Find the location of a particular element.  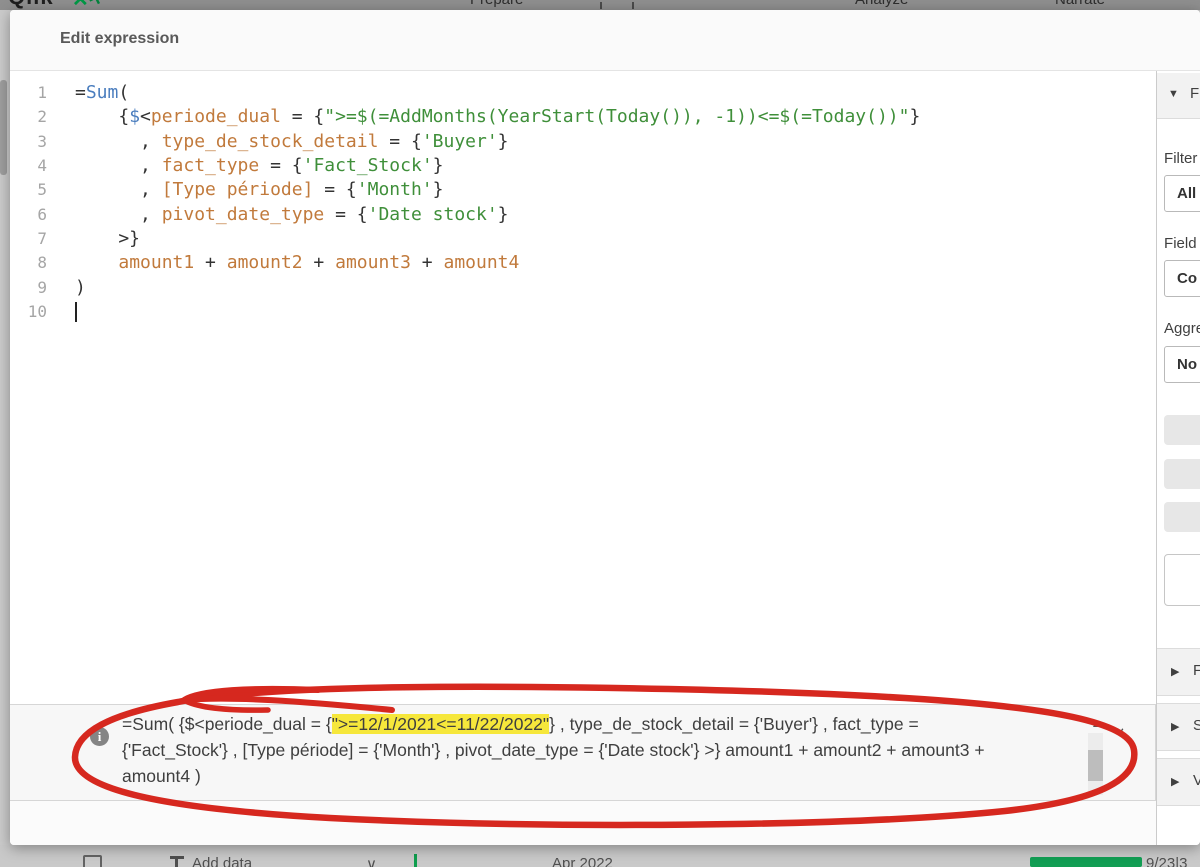

dialog-footer is located at coordinates (583, 823).